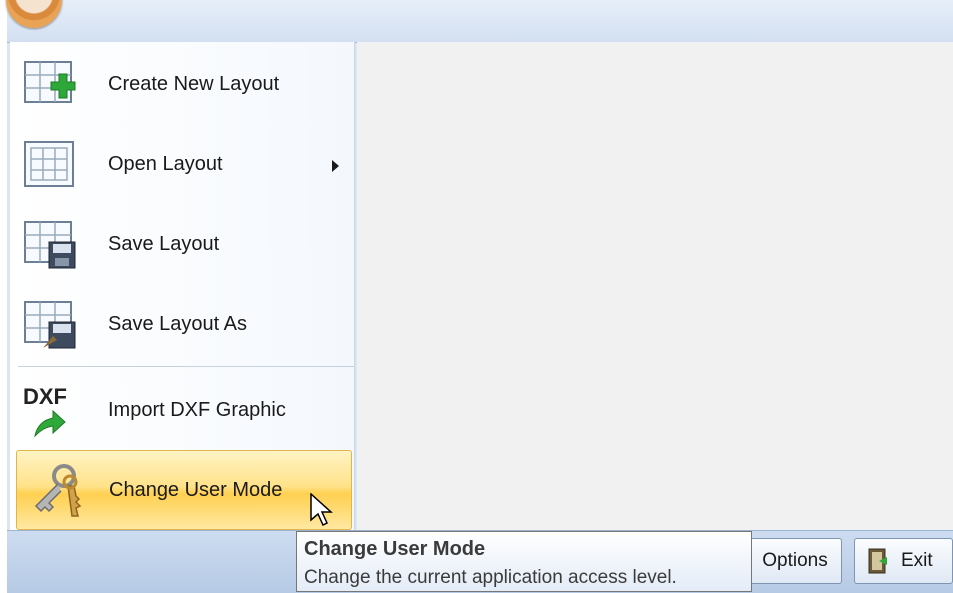 This screenshot has height=593, width=953. I want to click on menu-item-change-user-mode: Change User Mode, so click(184, 490).